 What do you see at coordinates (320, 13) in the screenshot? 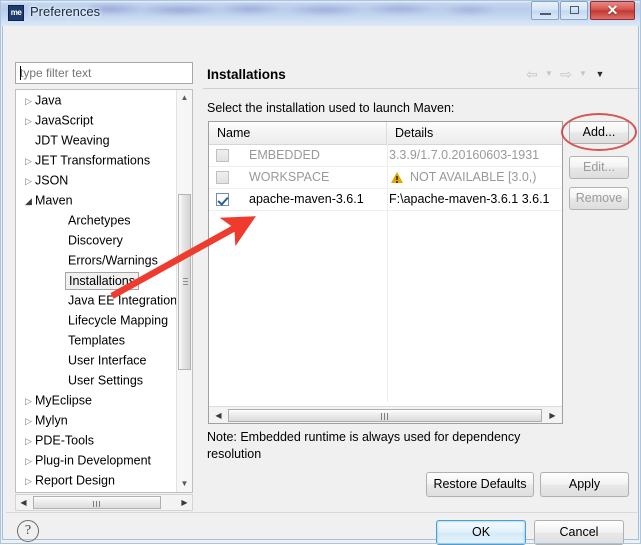
I see `window-titlebar: me Preferences ✕` at bounding box center [320, 13].